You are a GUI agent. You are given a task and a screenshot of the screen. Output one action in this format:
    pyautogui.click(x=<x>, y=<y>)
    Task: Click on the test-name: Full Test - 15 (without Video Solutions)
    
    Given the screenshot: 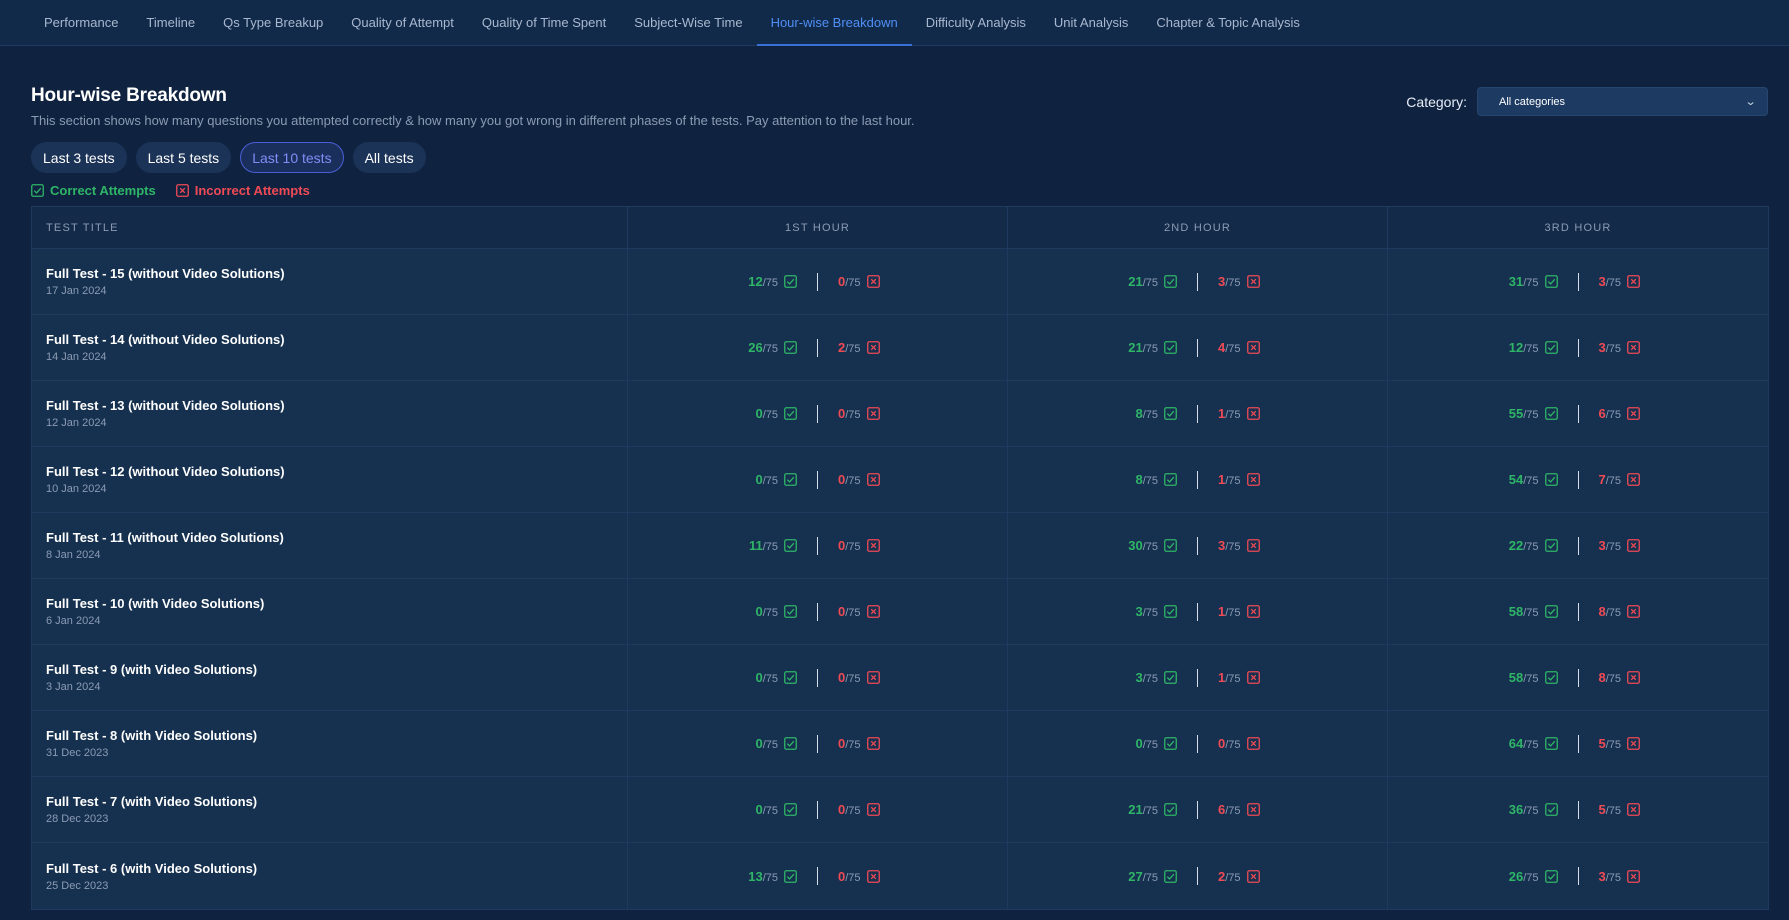 What is the action you would take?
    pyautogui.click(x=336, y=273)
    